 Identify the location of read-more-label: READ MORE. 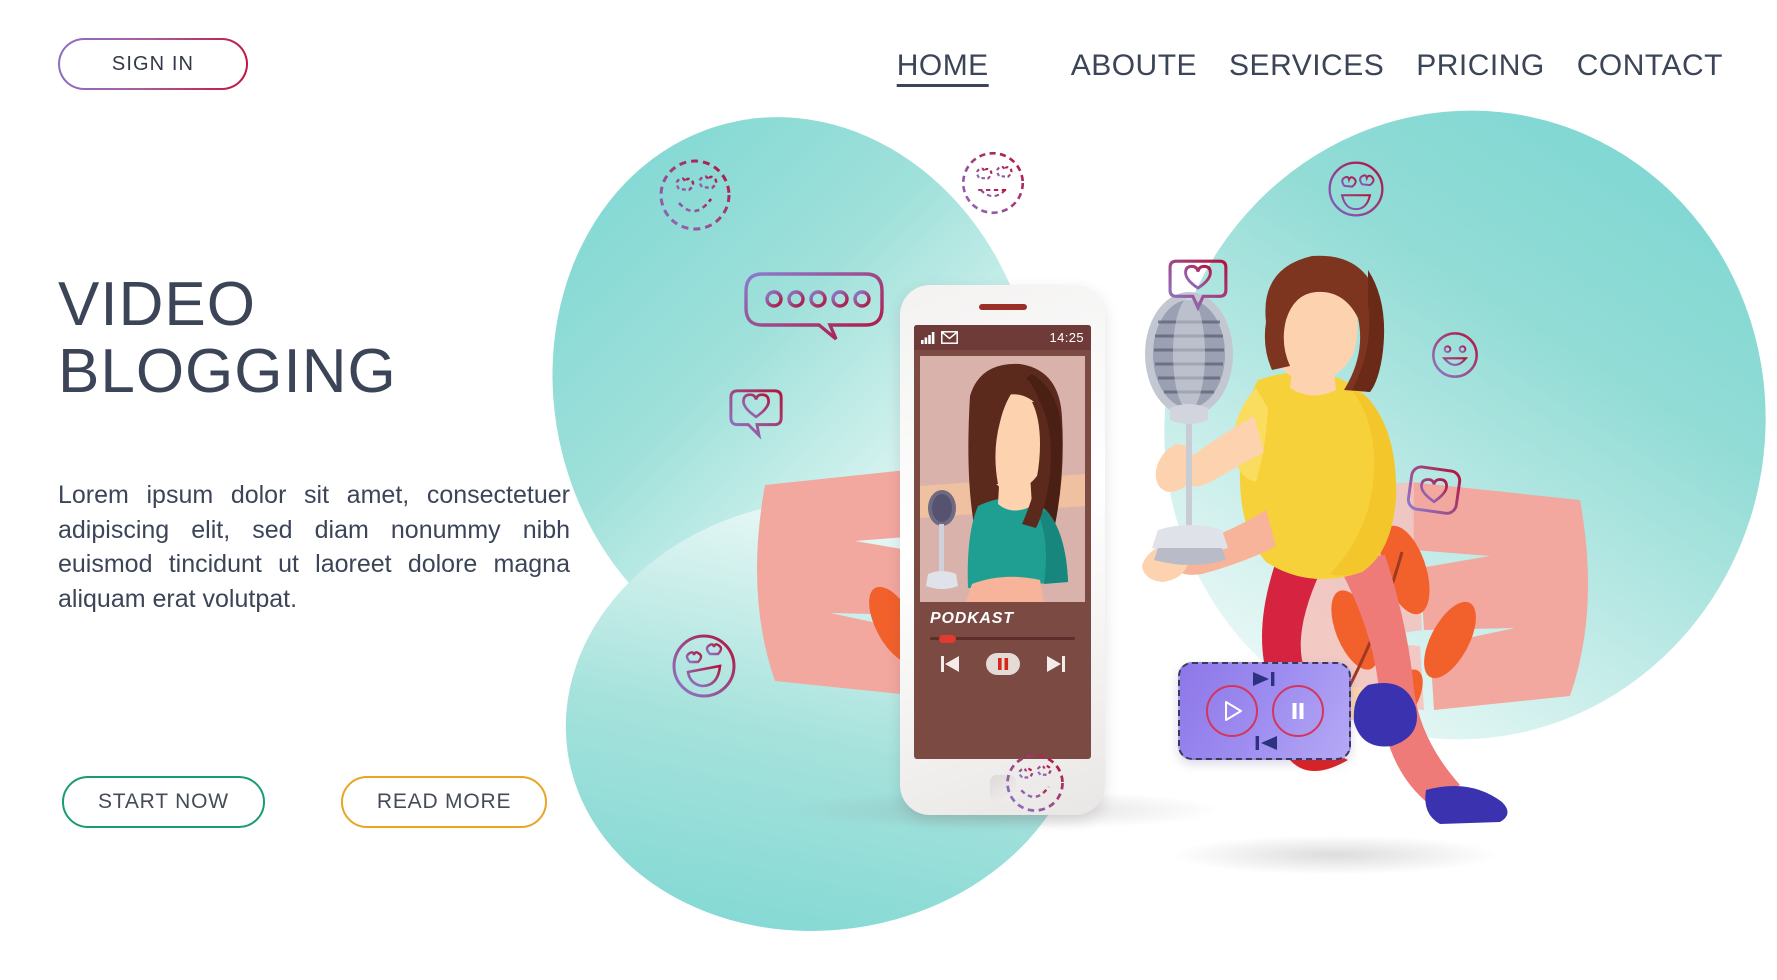
(444, 801).